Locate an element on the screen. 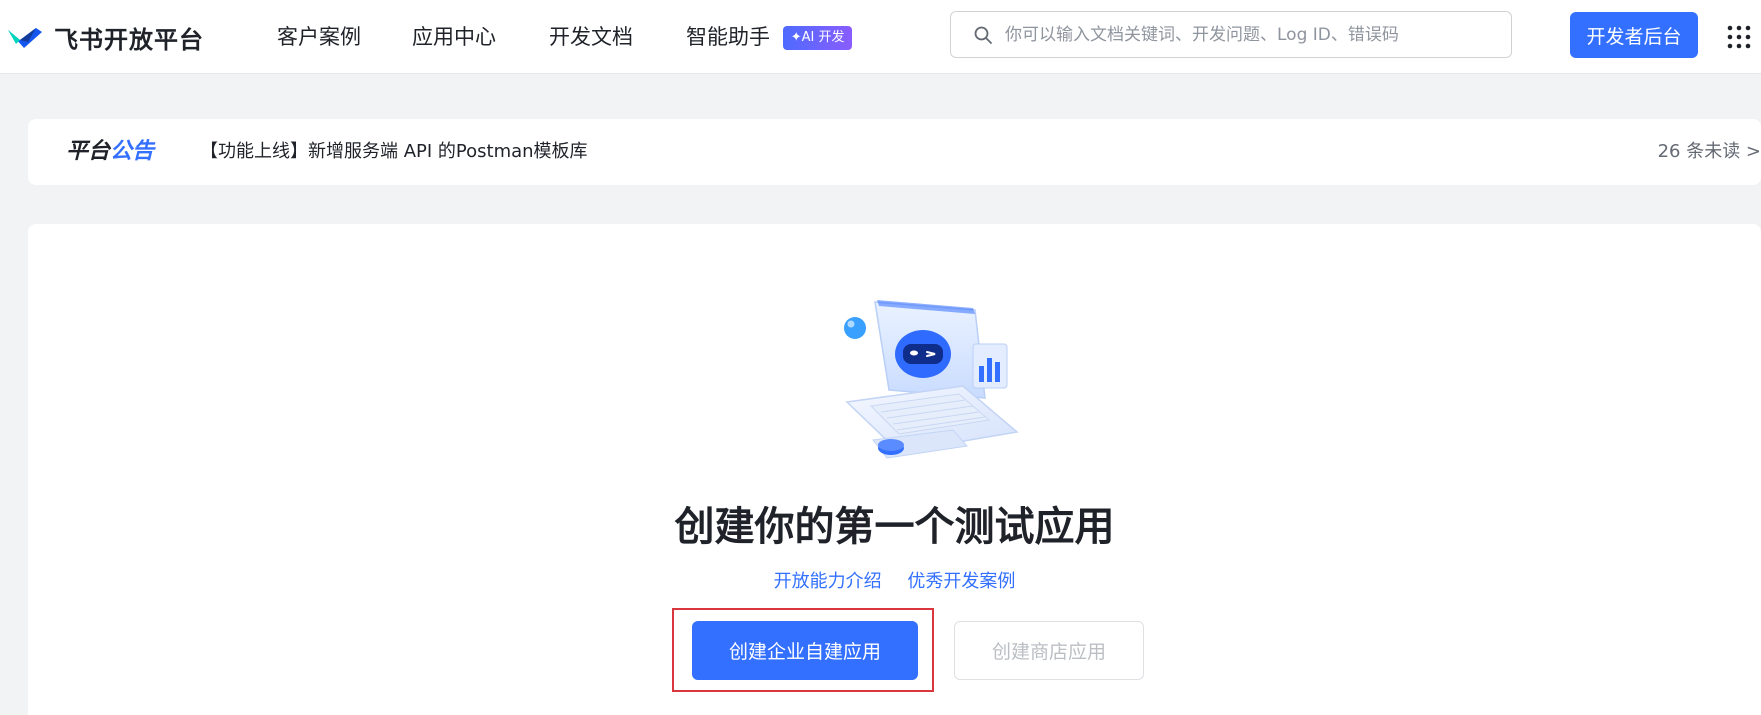 The image size is (1761, 715). nav-smart-assistant: 智能助手 ✦AI 开发 is located at coordinates (769, 37).